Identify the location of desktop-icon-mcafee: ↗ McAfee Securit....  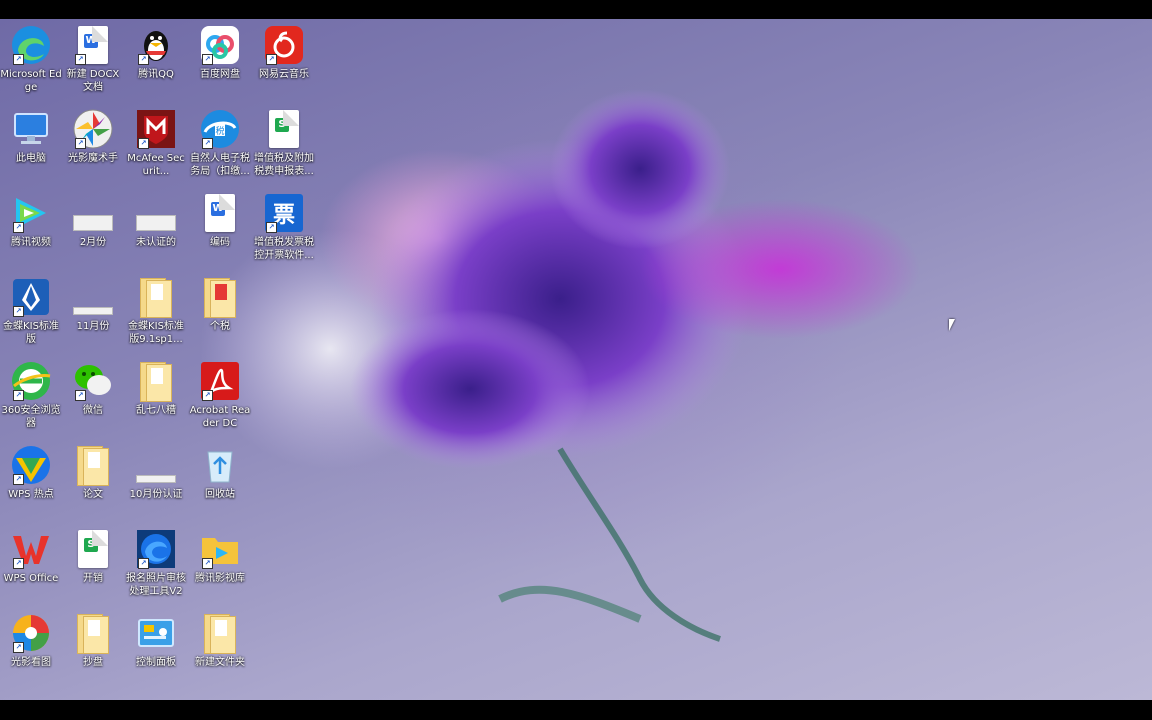
(156, 142).